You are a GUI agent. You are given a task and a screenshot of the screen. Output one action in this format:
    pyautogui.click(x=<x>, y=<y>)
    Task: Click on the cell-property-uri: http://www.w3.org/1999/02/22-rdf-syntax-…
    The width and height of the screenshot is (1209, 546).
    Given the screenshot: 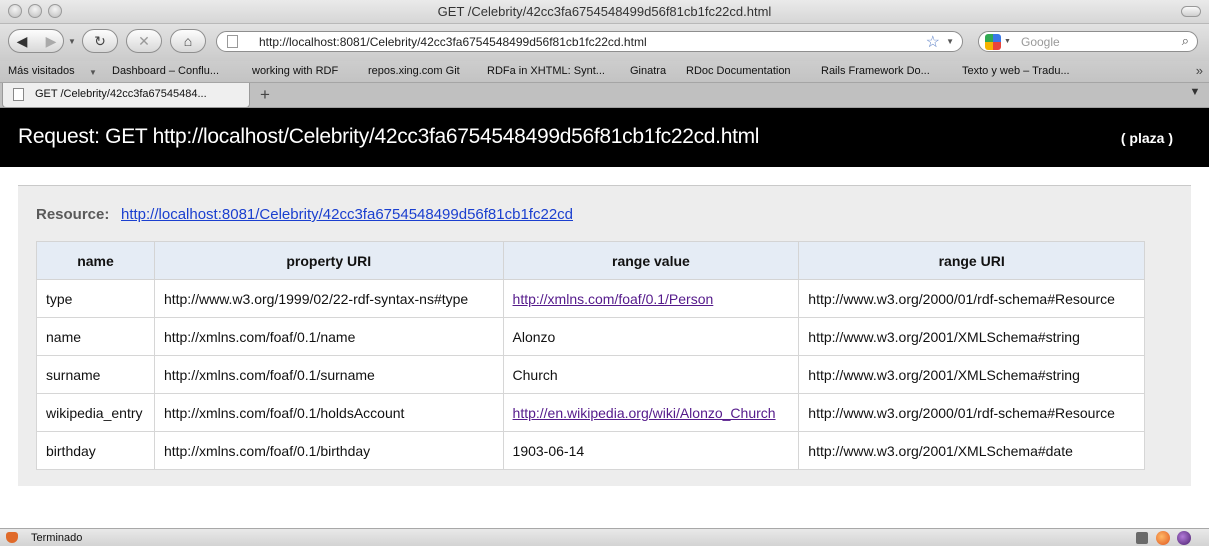 What is the action you would take?
    pyautogui.click(x=328, y=298)
    